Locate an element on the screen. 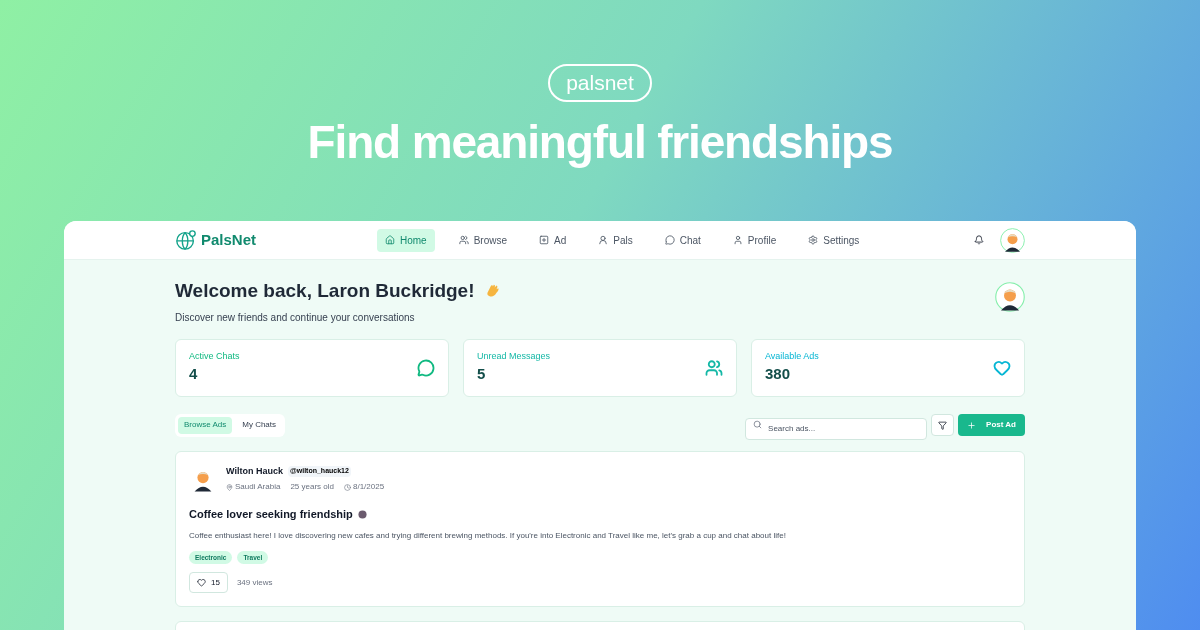 This screenshot has width=1200, height=630. nav-tab: Pals is located at coordinates (615, 240).